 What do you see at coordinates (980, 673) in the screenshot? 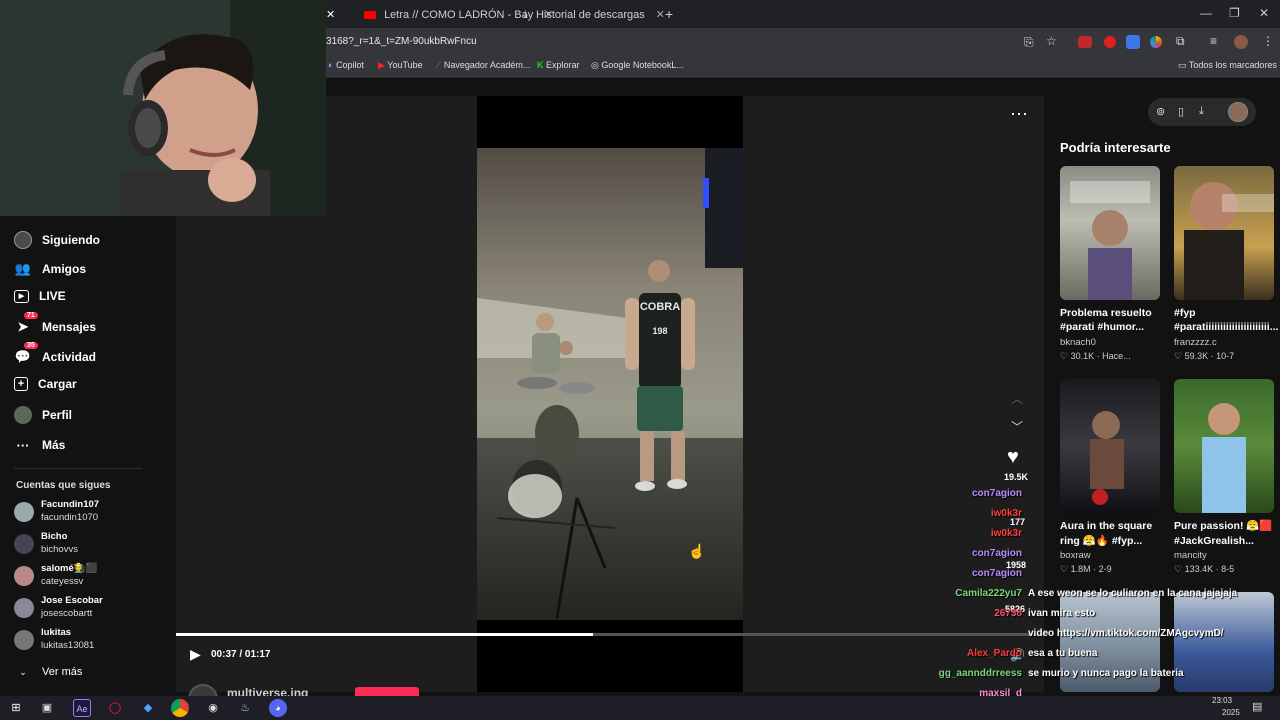
I see `chat-username: gg_aannddrreess` at bounding box center [980, 673].